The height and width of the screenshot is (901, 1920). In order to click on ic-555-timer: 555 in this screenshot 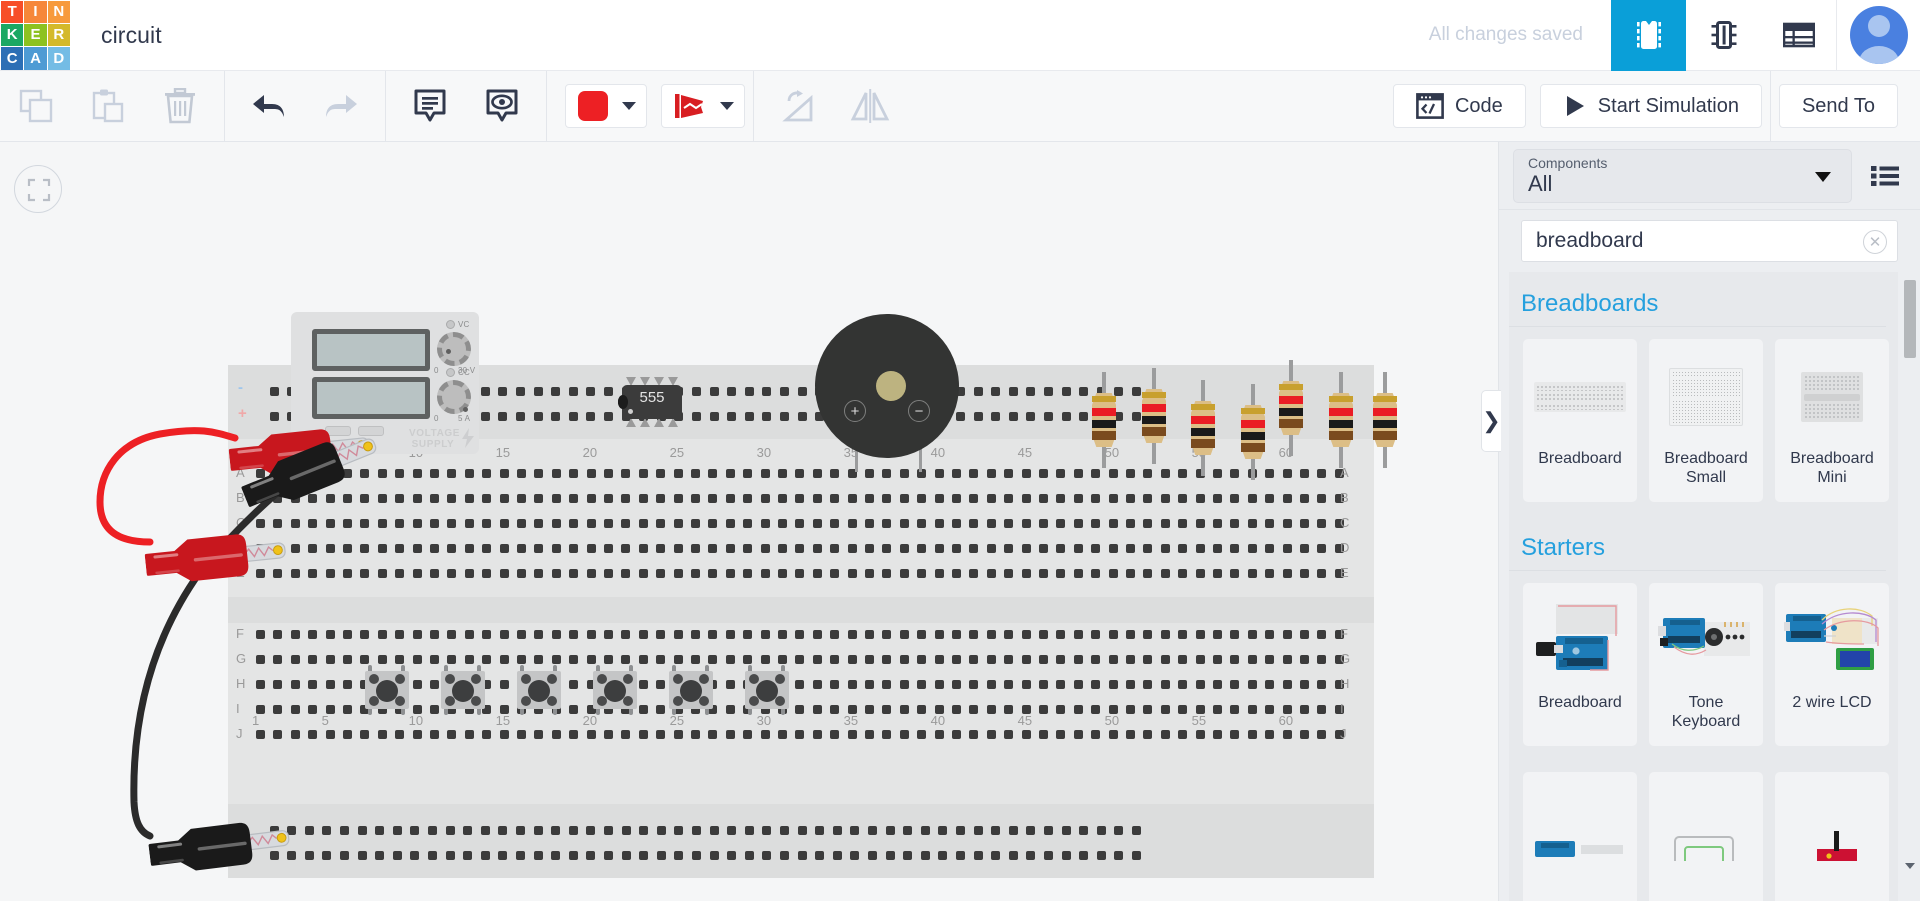, I will do `click(652, 402)`.